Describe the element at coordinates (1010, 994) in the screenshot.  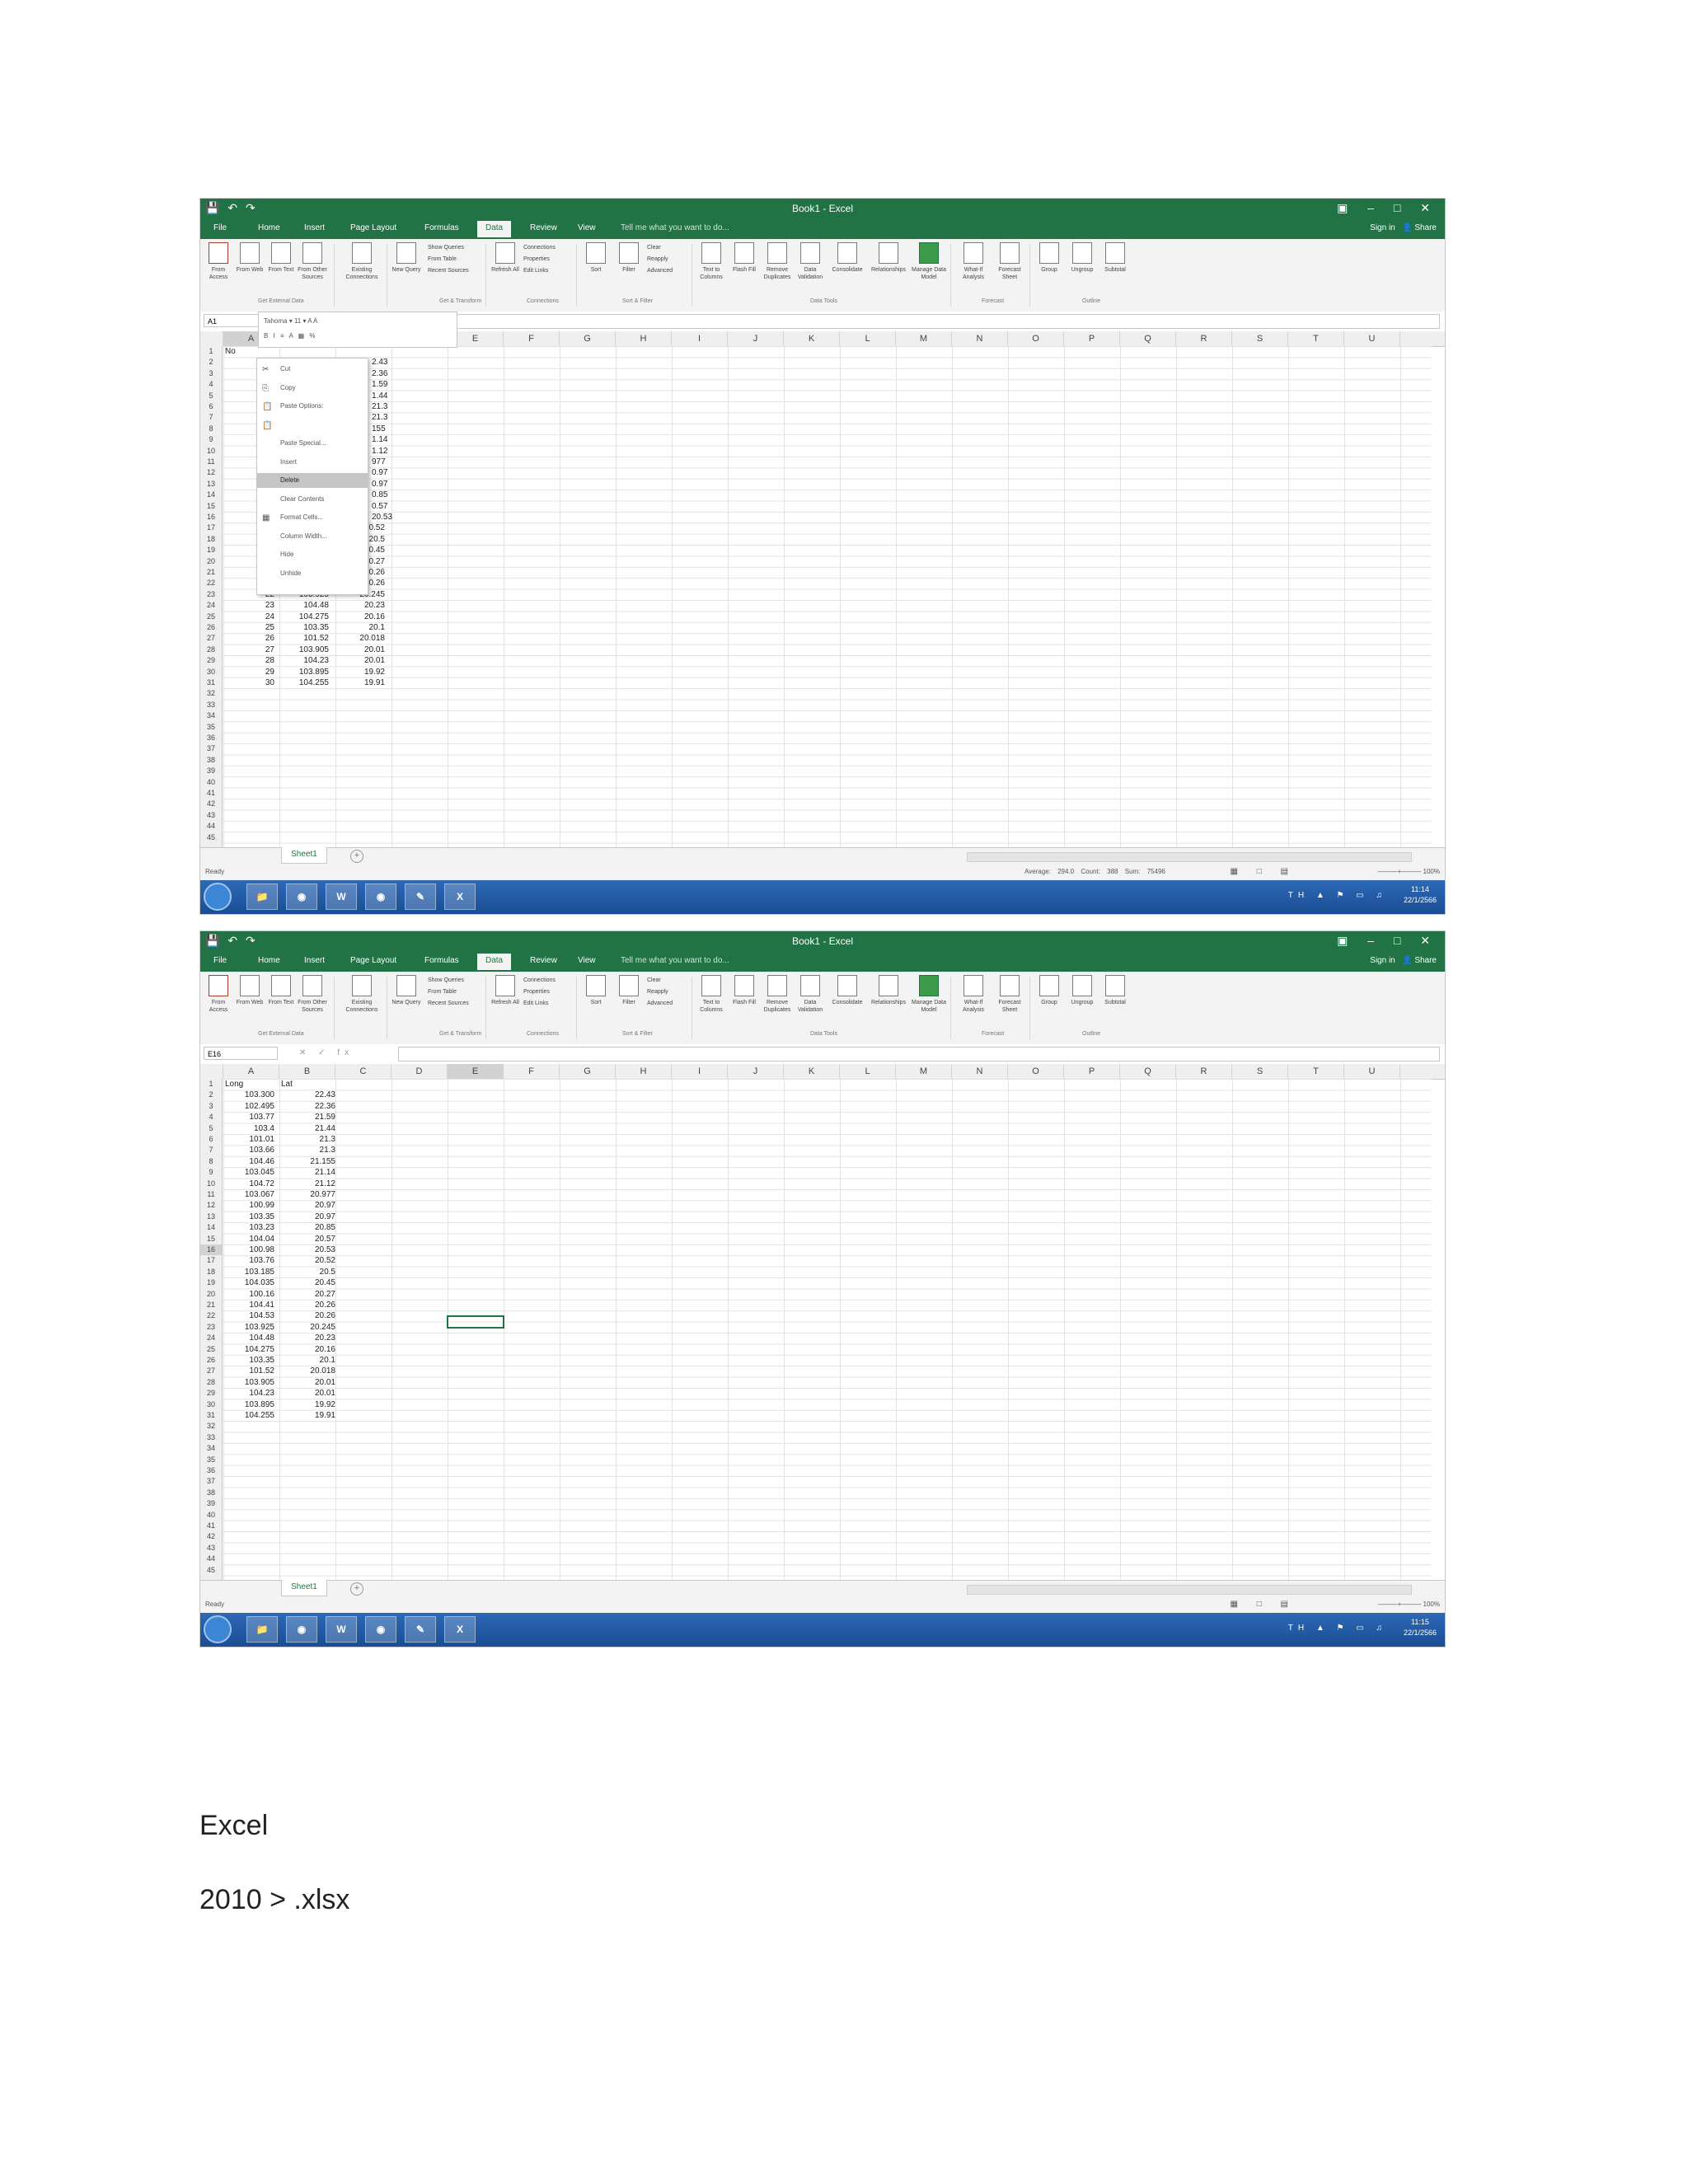
I see `forecast-sheet-button: Forecast Sheet` at that location.